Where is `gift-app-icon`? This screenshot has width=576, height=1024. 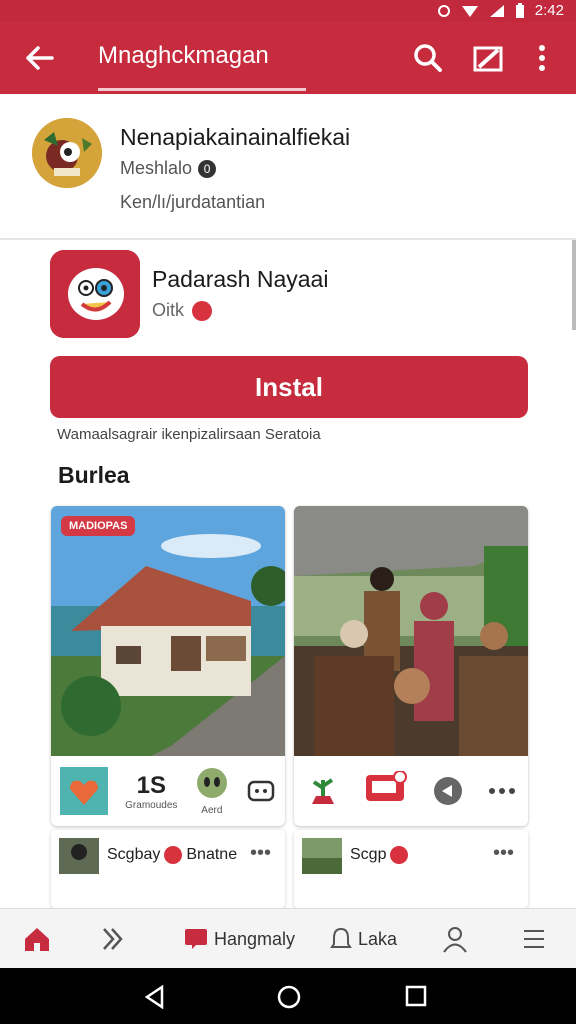 gift-app-icon is located at coordinates (386, 791).